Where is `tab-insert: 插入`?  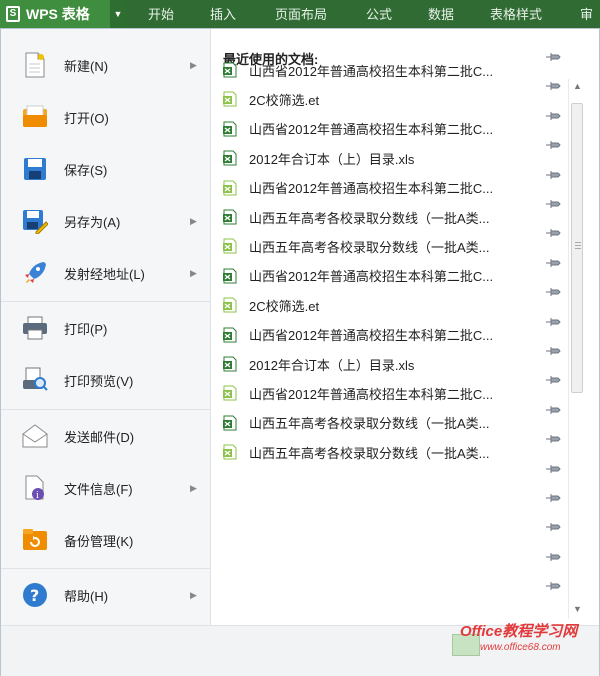 tab-insert: 插入 is located at coordinates (223, 14).